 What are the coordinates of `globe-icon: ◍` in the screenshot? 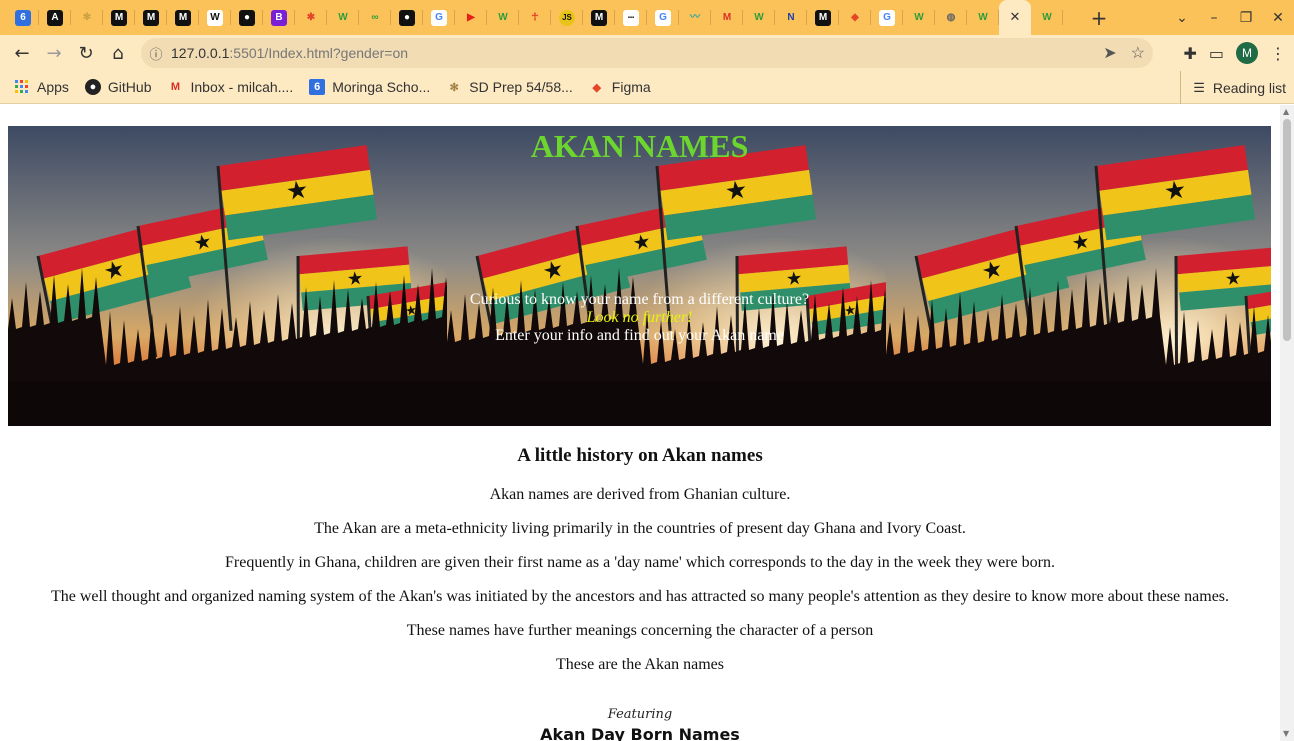 It's located at (951, 17).